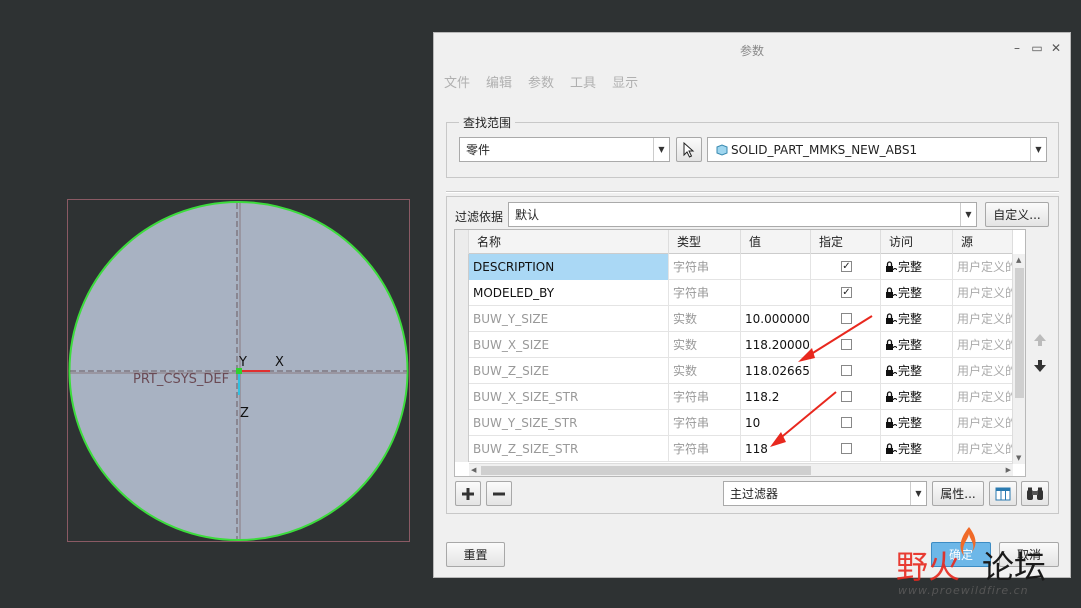 Image resolution: width=1081 pixels, height=608 pixels. Describe the element at coordinates (569, 423) in the screenshot. I see `param-name: BUW_Y_SIZE_STR` at that location.